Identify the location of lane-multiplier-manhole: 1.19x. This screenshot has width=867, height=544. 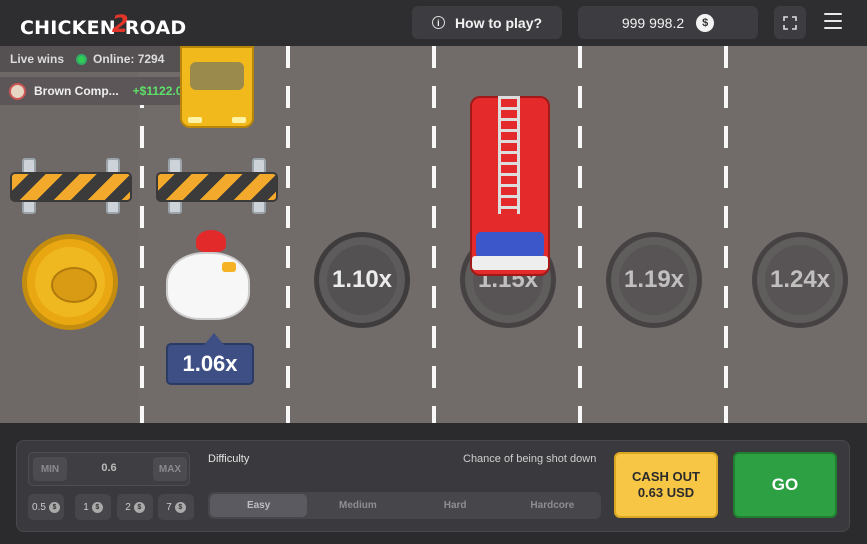
(654, 280).